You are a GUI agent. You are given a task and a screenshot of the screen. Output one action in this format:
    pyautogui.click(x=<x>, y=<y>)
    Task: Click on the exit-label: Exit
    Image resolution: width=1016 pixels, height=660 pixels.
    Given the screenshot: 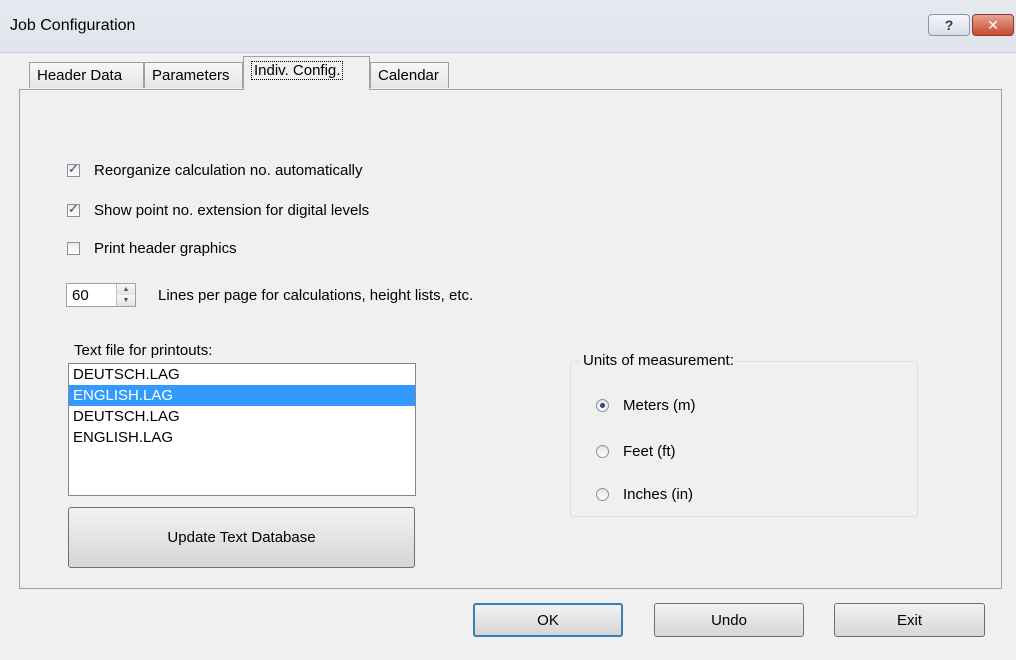 What is the action you would take?
    pyautogui.click(x=909, y=620)
    